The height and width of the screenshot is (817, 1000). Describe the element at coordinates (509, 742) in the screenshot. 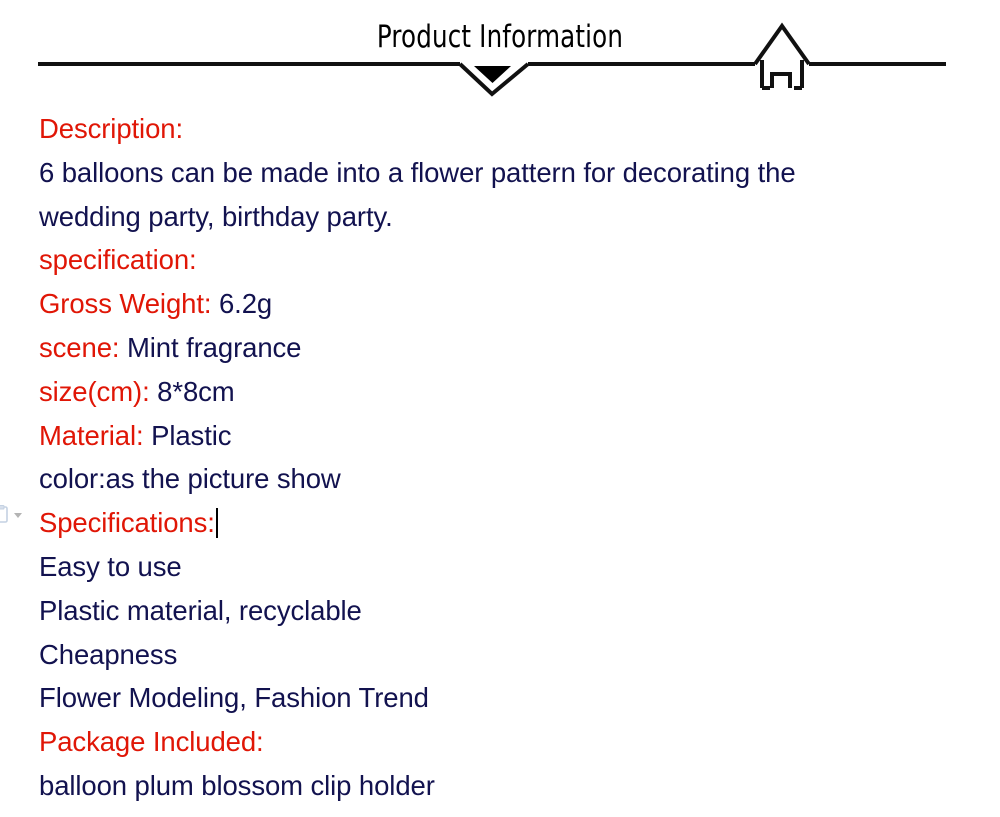

I see `line-package-included-heading: Package Included:` at that location.